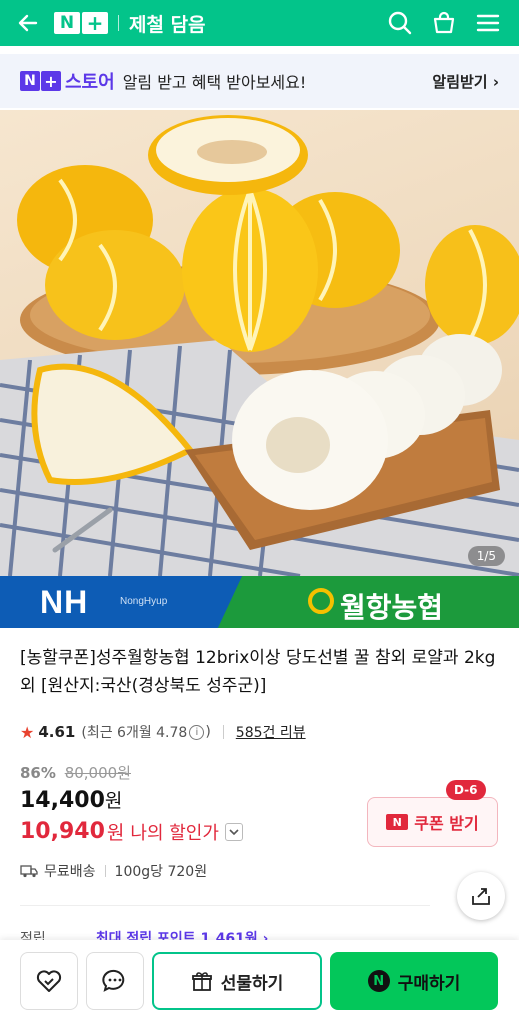  I want to click on chevron-down-icon, so click(233, 831).